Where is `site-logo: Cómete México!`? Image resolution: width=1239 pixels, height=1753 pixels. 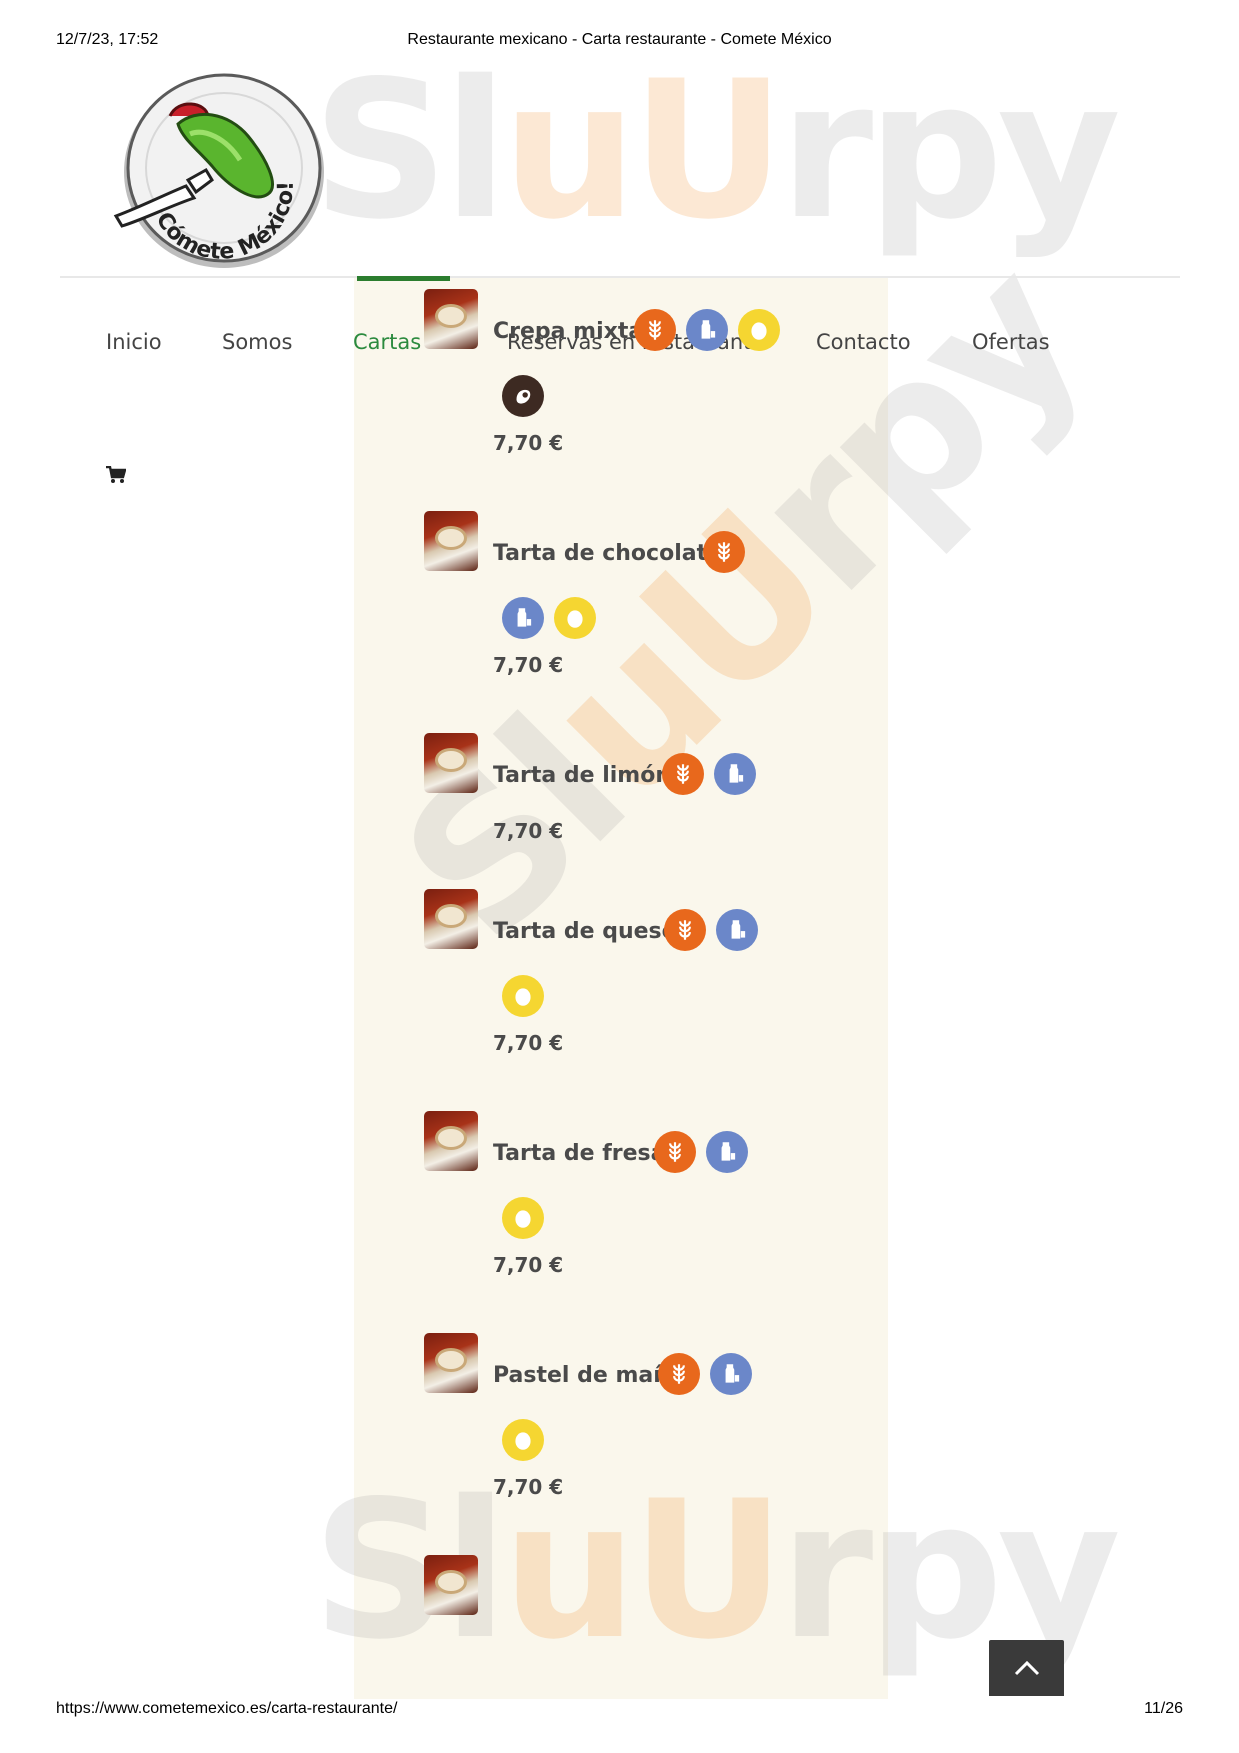
site-logo: Cómete México! is located at coordinates (218, 168).